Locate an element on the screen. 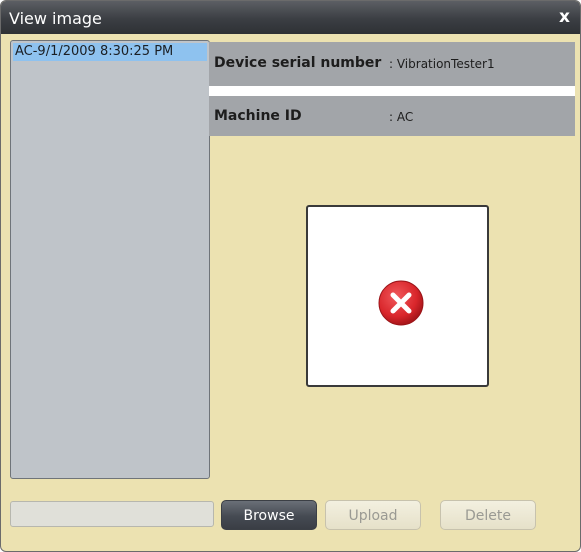  window-title: View image is located at coordinates (55, 18).